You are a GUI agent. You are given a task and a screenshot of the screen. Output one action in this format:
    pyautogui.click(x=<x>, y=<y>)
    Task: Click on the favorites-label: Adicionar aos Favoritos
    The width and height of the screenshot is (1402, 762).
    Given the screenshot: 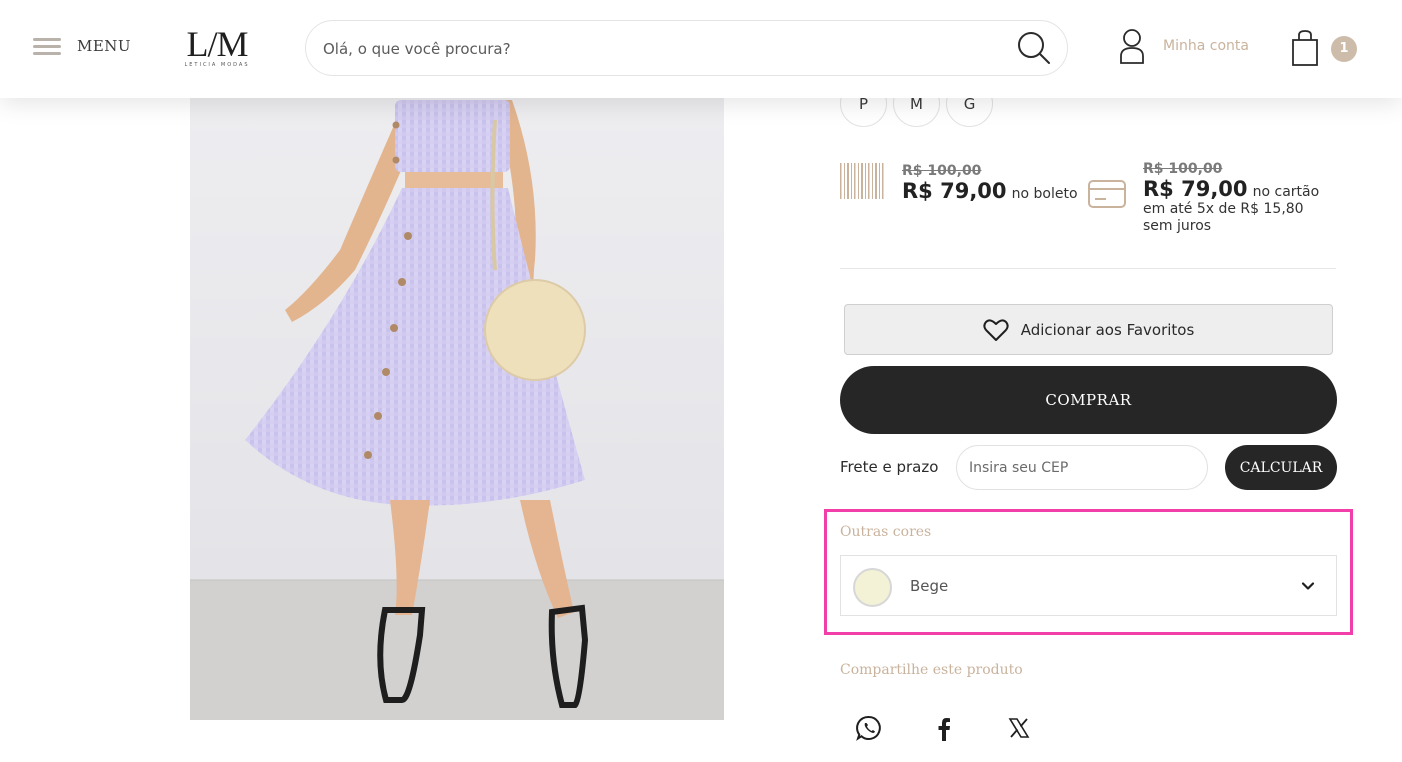 What is the action you would take?
    pyautogui.click(x=1107, y=329)
    